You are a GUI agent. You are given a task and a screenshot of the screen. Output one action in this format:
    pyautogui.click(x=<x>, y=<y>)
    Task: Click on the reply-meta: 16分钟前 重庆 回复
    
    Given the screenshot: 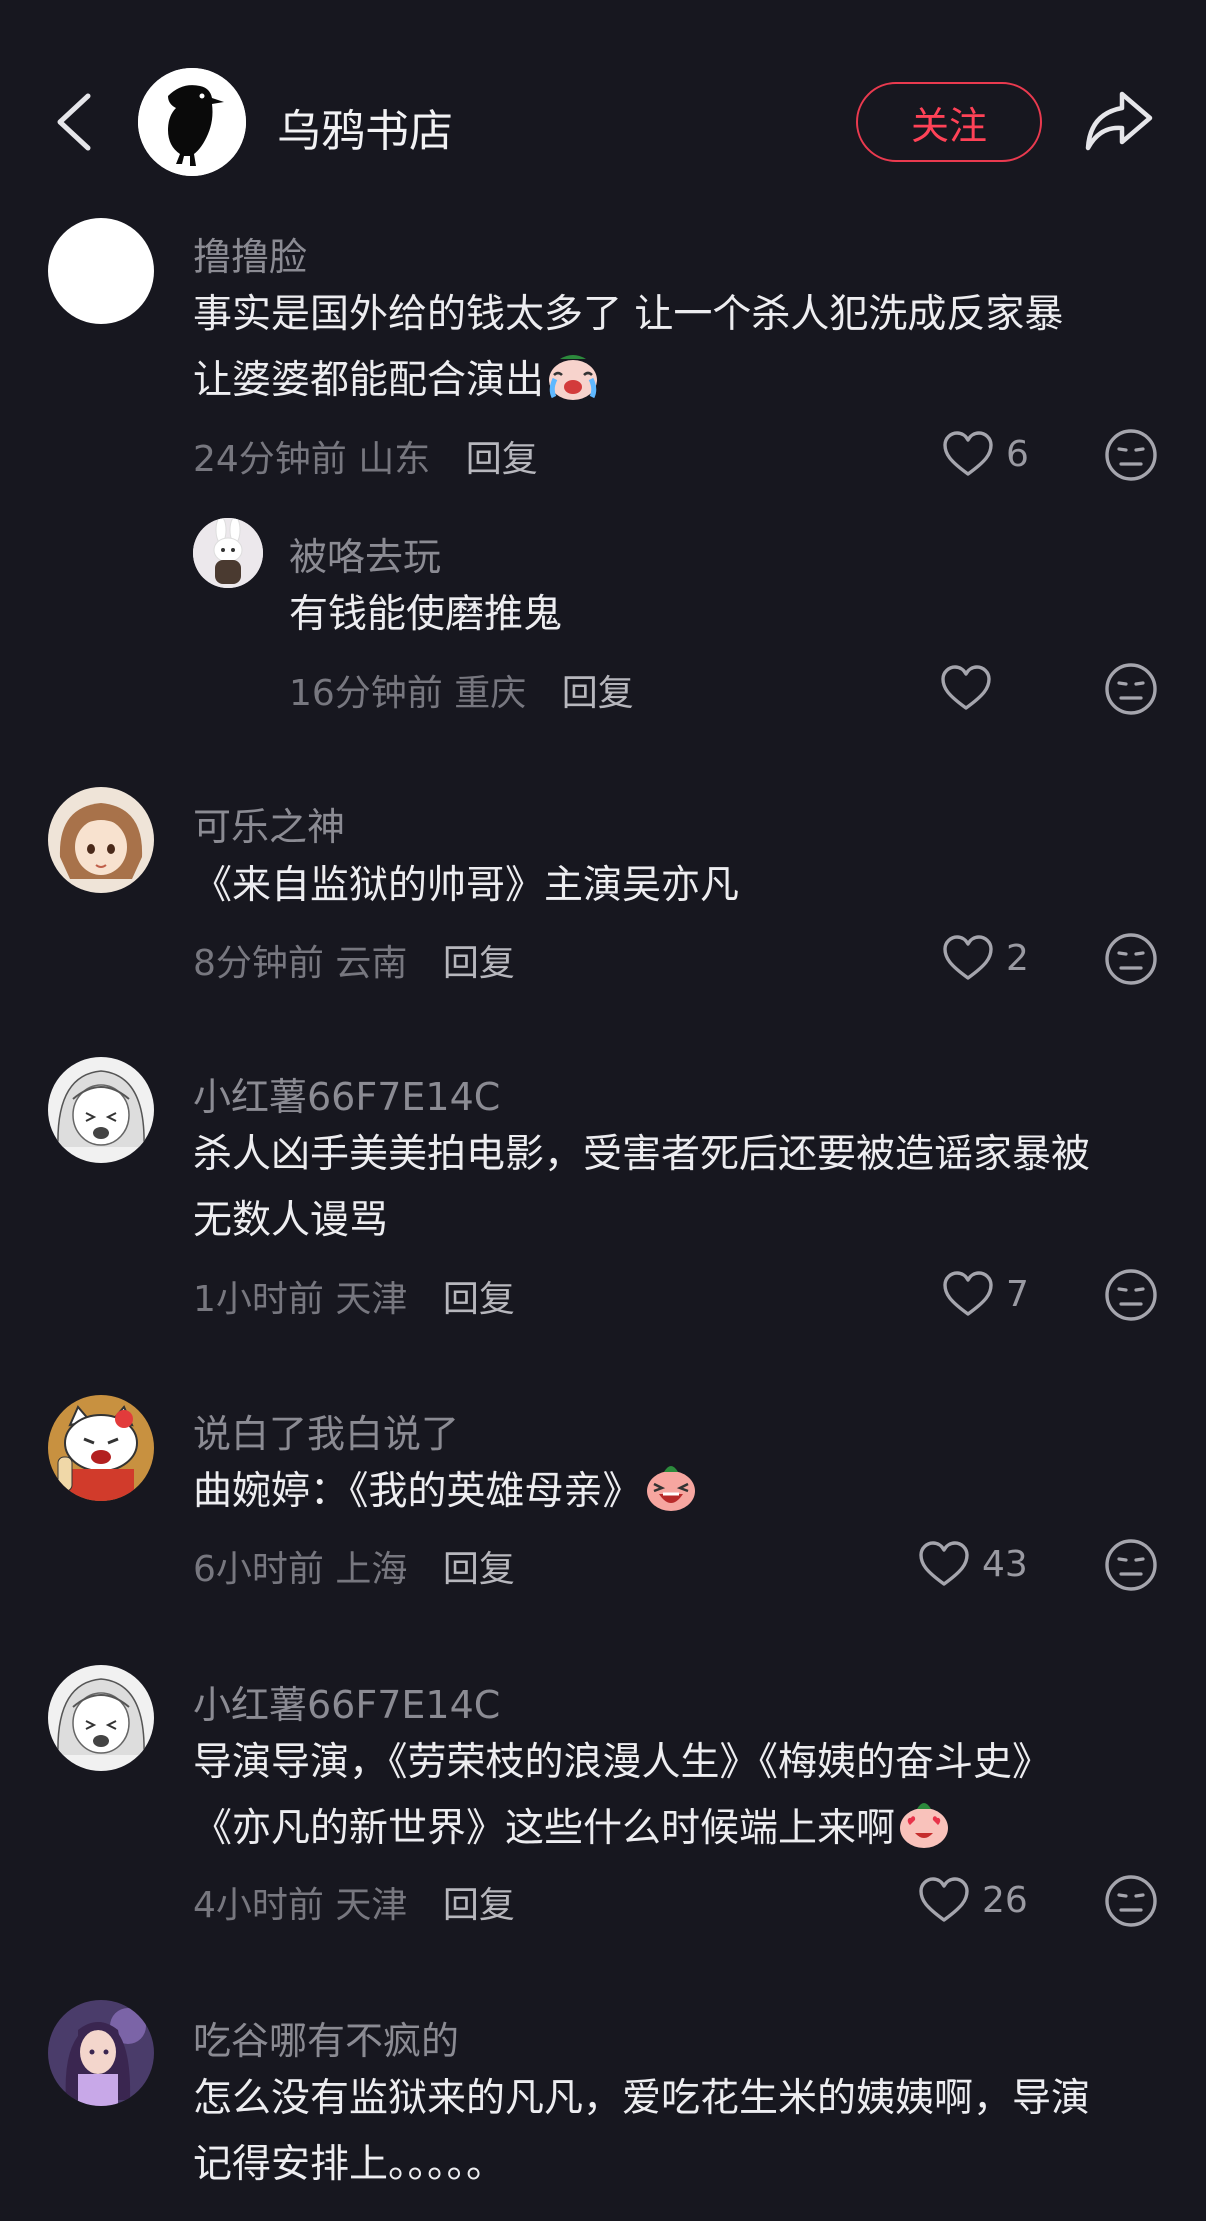 What is the action you would take?
    pyautogui.click(x=461, y=690)
    